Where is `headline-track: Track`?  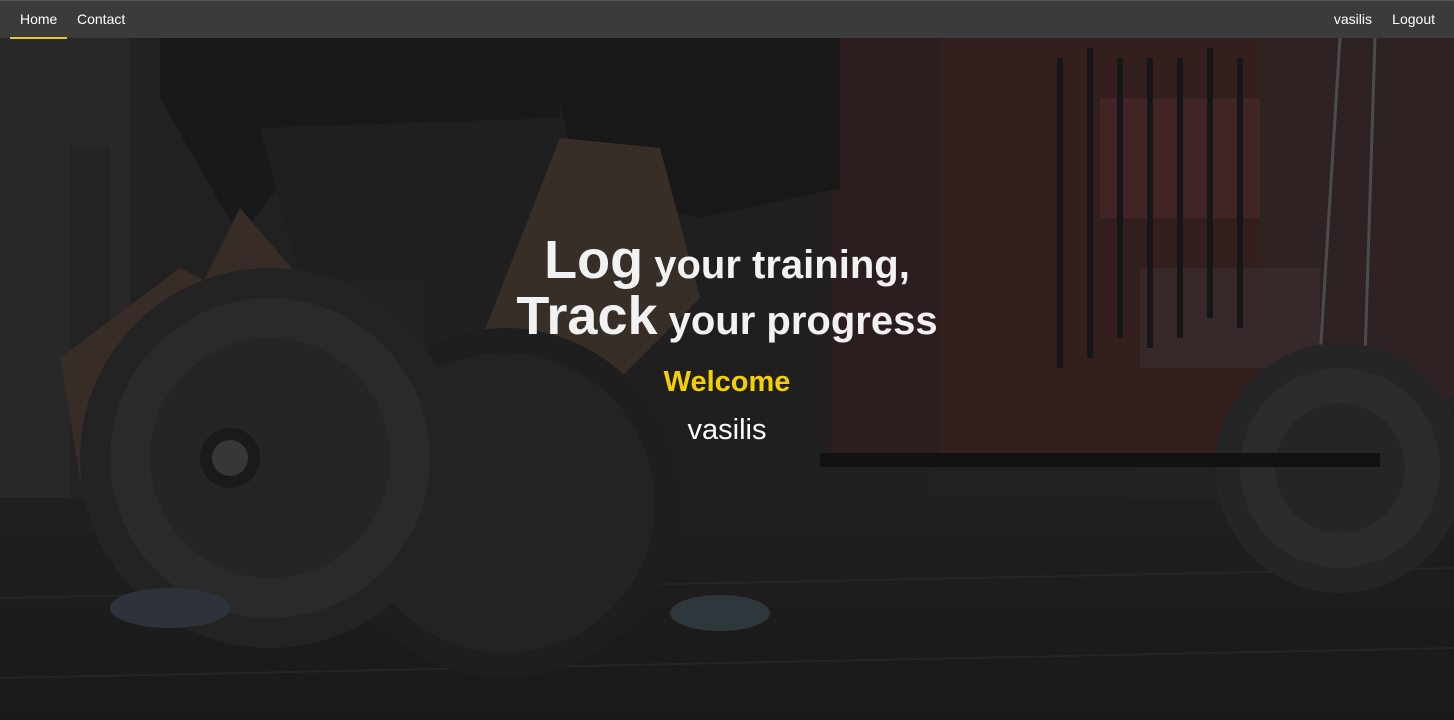
headline-track: Track is located at coordinates (587, 316).